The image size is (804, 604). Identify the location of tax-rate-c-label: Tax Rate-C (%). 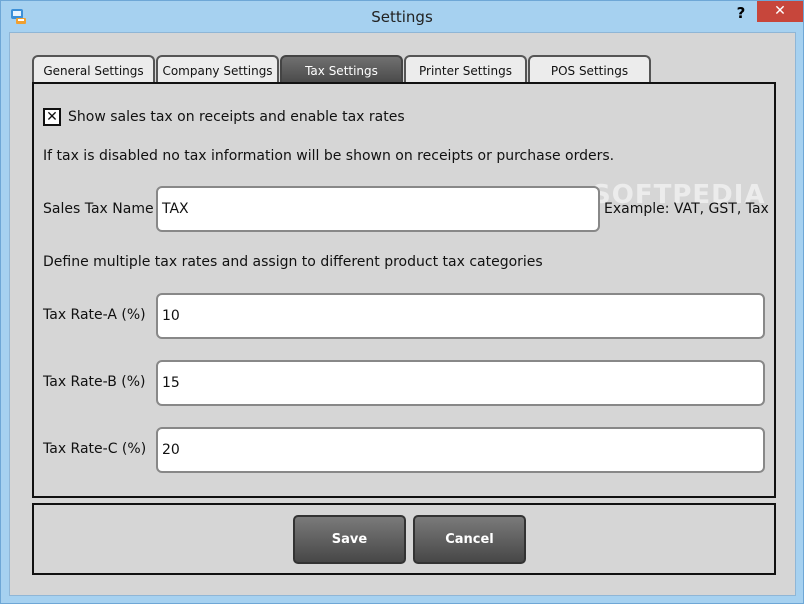
(95, 449).